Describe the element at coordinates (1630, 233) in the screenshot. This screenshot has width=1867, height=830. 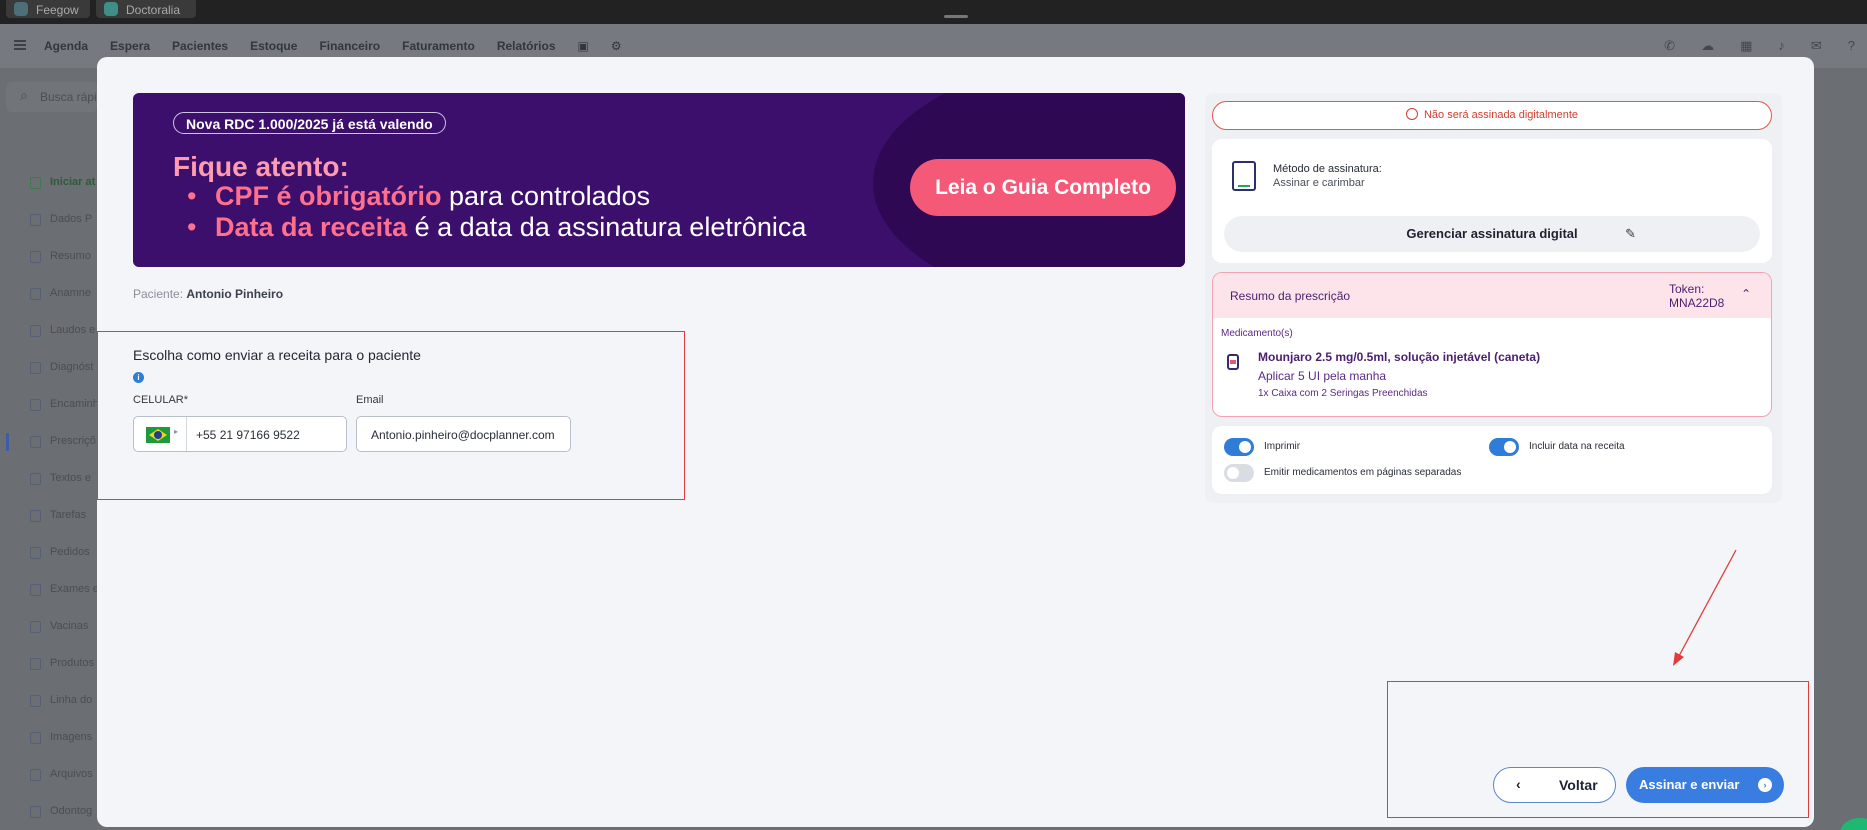
I see `edit-icon: ✎` at that location.